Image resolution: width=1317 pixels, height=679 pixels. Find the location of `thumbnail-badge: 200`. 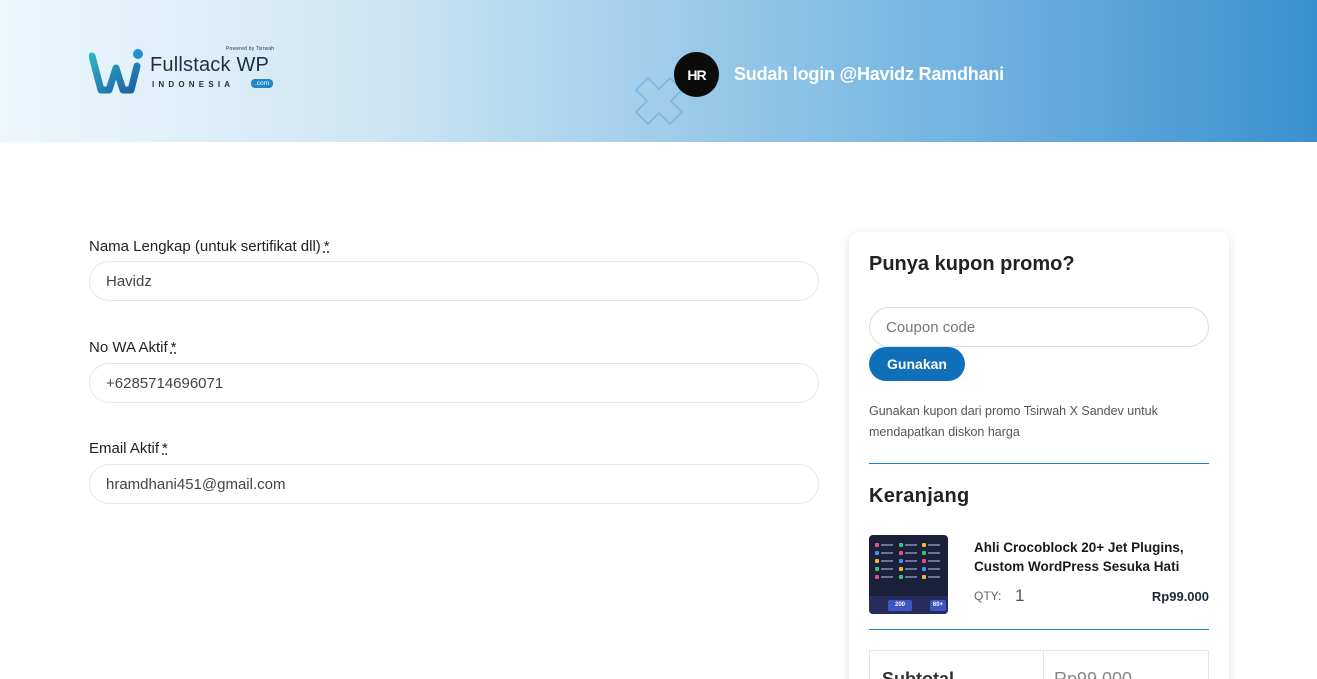

thumbnail-badge: 200 is located at coordinates (900, 605).